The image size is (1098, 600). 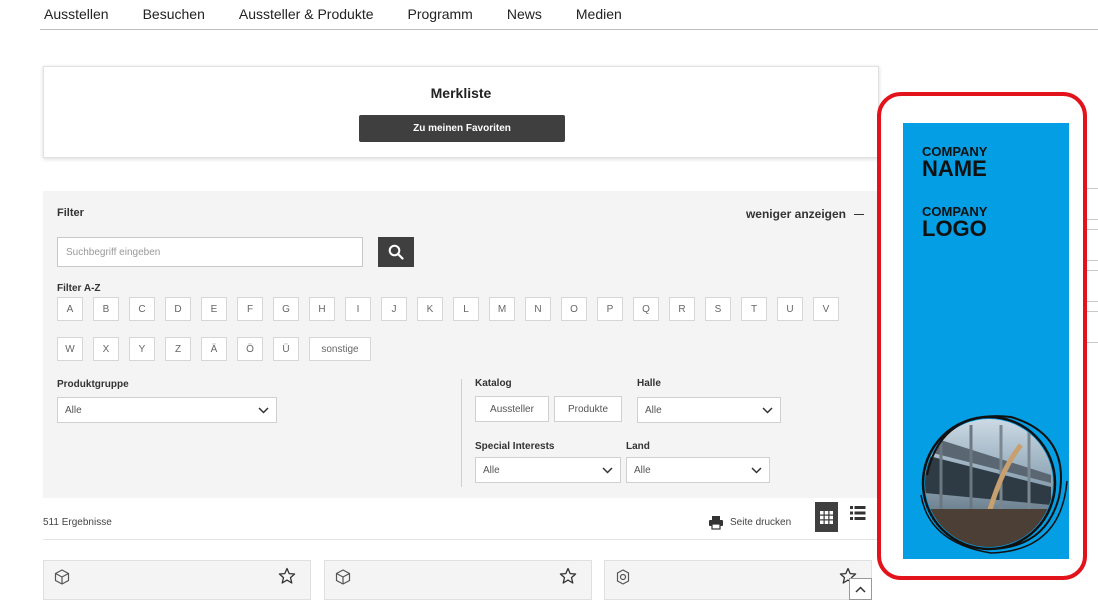 What do you see at coordinates (646, 309) in the screenshot?
I see `letter-filter-button: Q` at bounding box center [646, 309].